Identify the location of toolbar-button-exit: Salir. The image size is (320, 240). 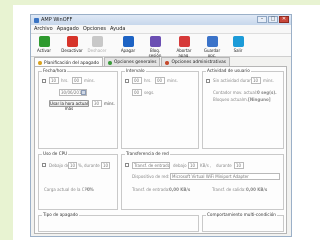
(238, 44).